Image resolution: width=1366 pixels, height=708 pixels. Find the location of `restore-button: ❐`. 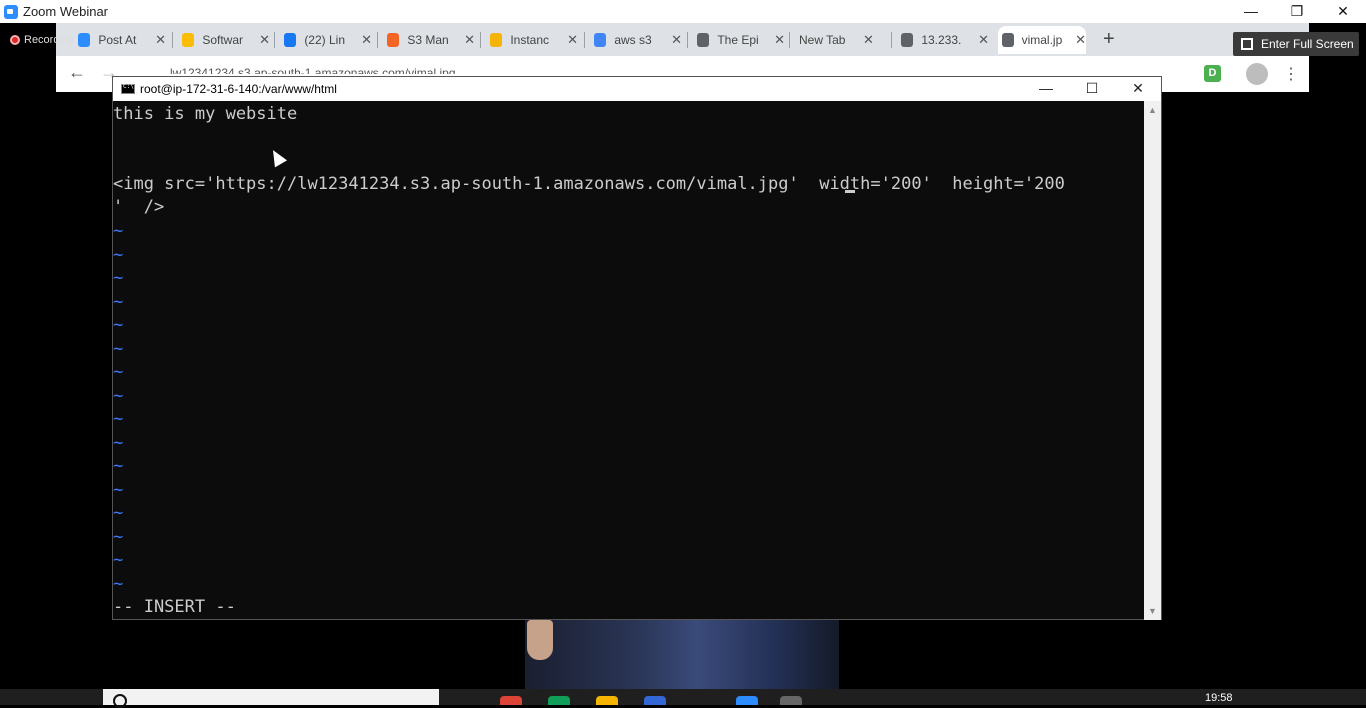

restore-button: ❐ is located at coordinates (1297, 11).